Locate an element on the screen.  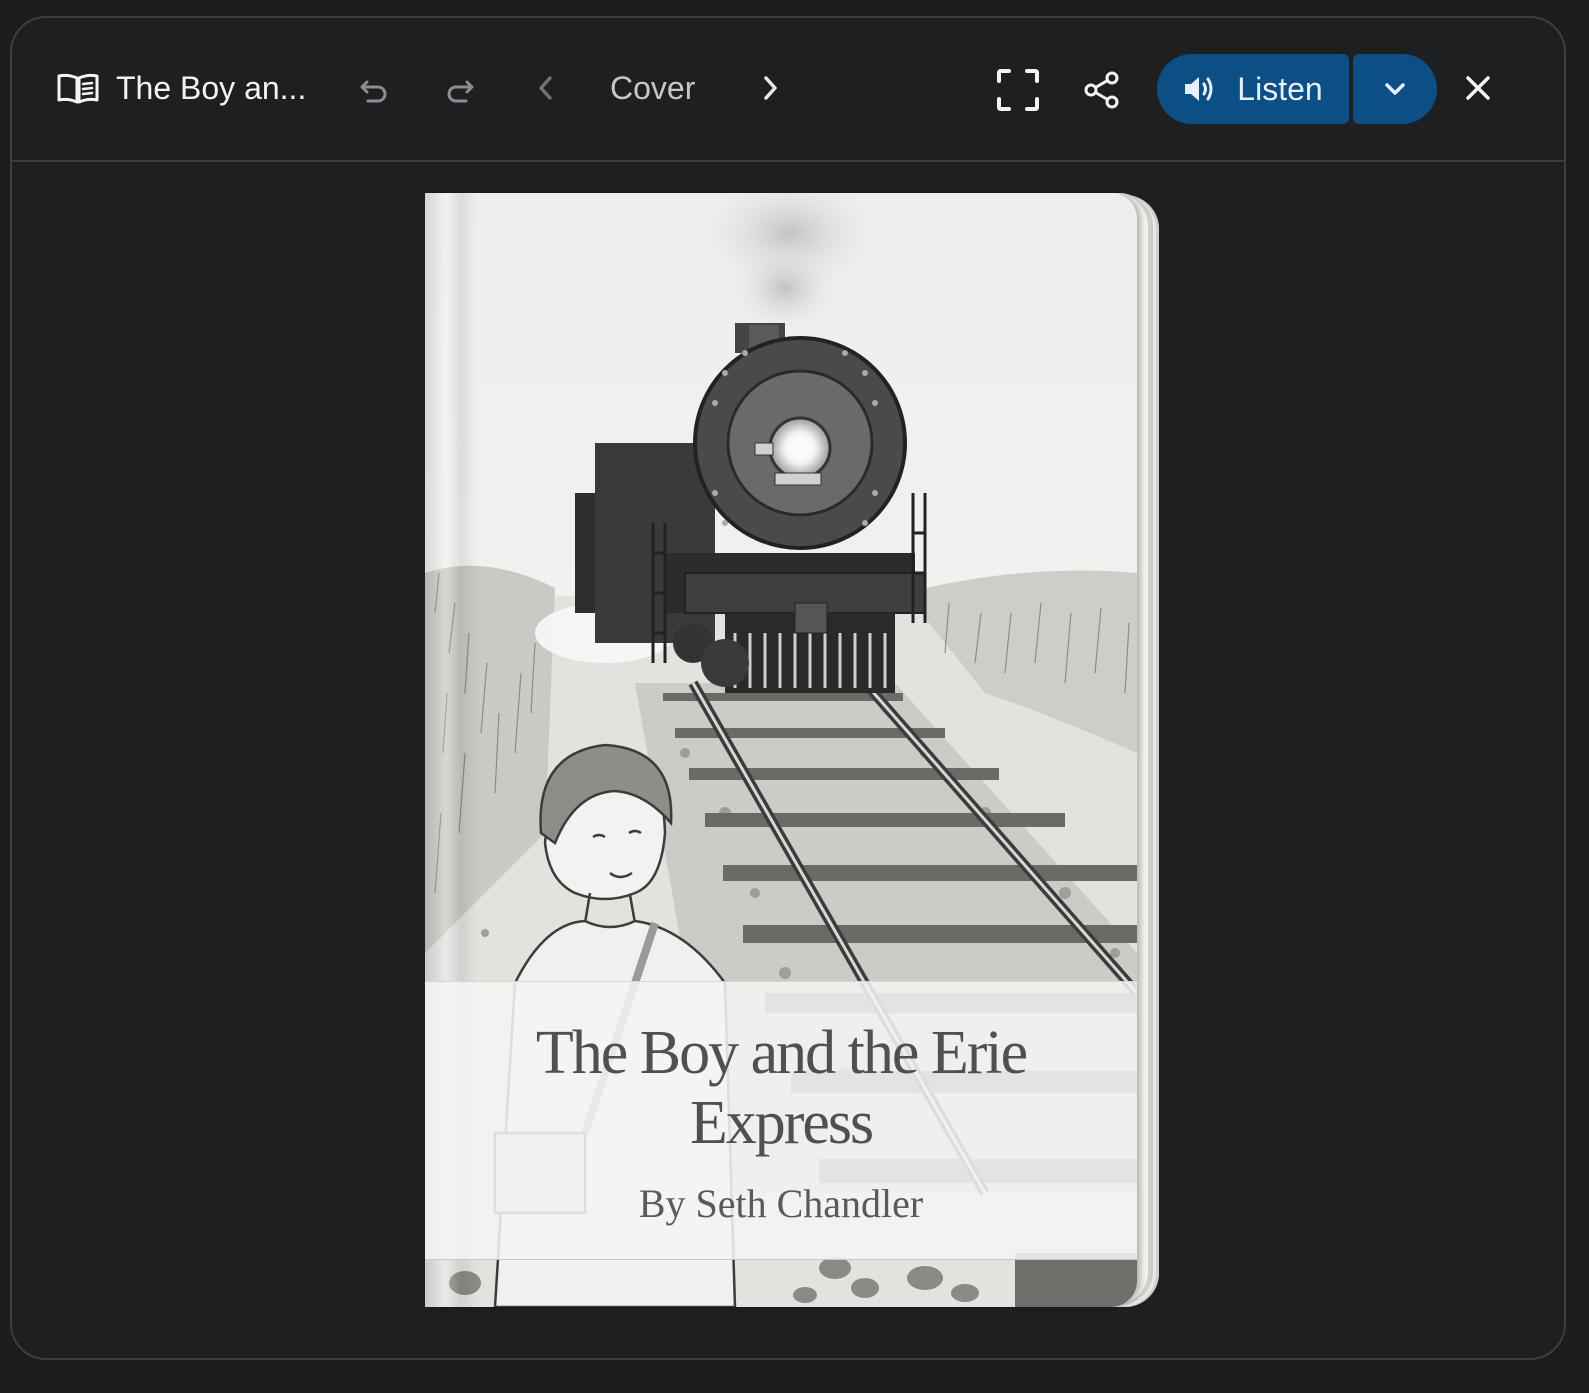
undo-icon is located at coordinates (373, 91).